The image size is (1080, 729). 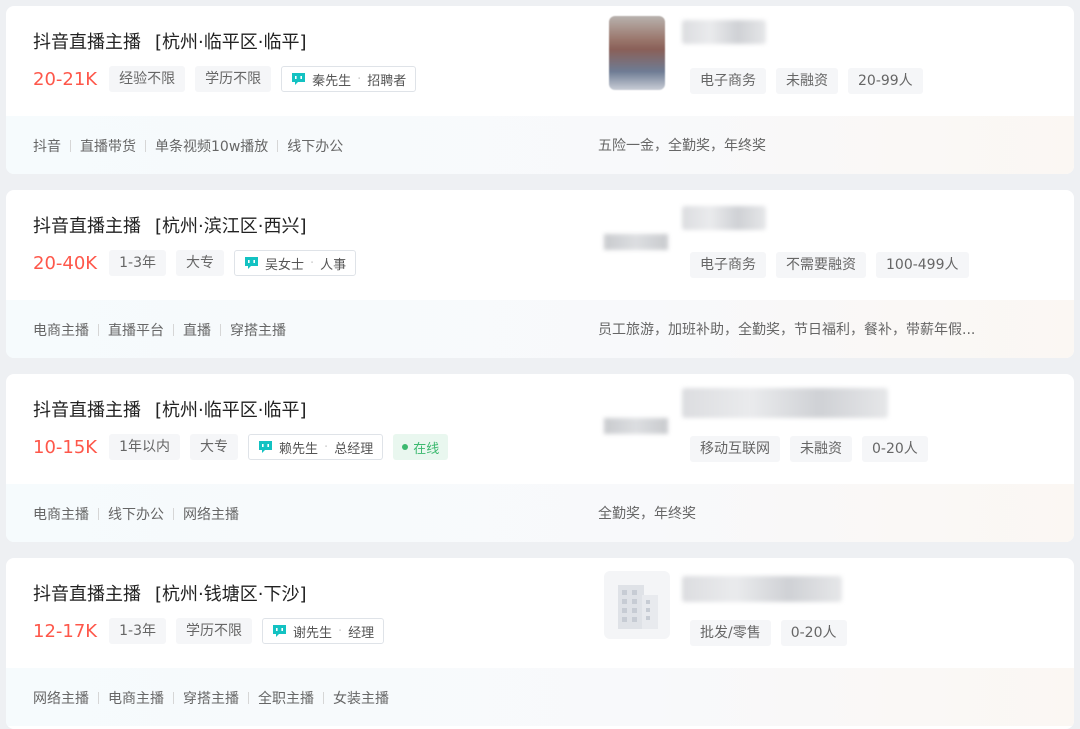 I want to click on online-dot-icon, so click(x=405, y=447).